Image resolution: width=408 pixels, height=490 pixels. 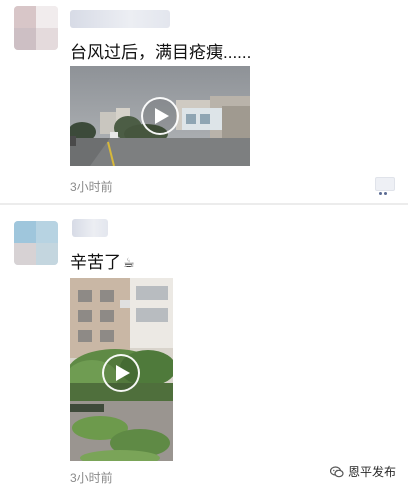 I want to click on watermark: 恩平发布, so click(x=362, y=471).